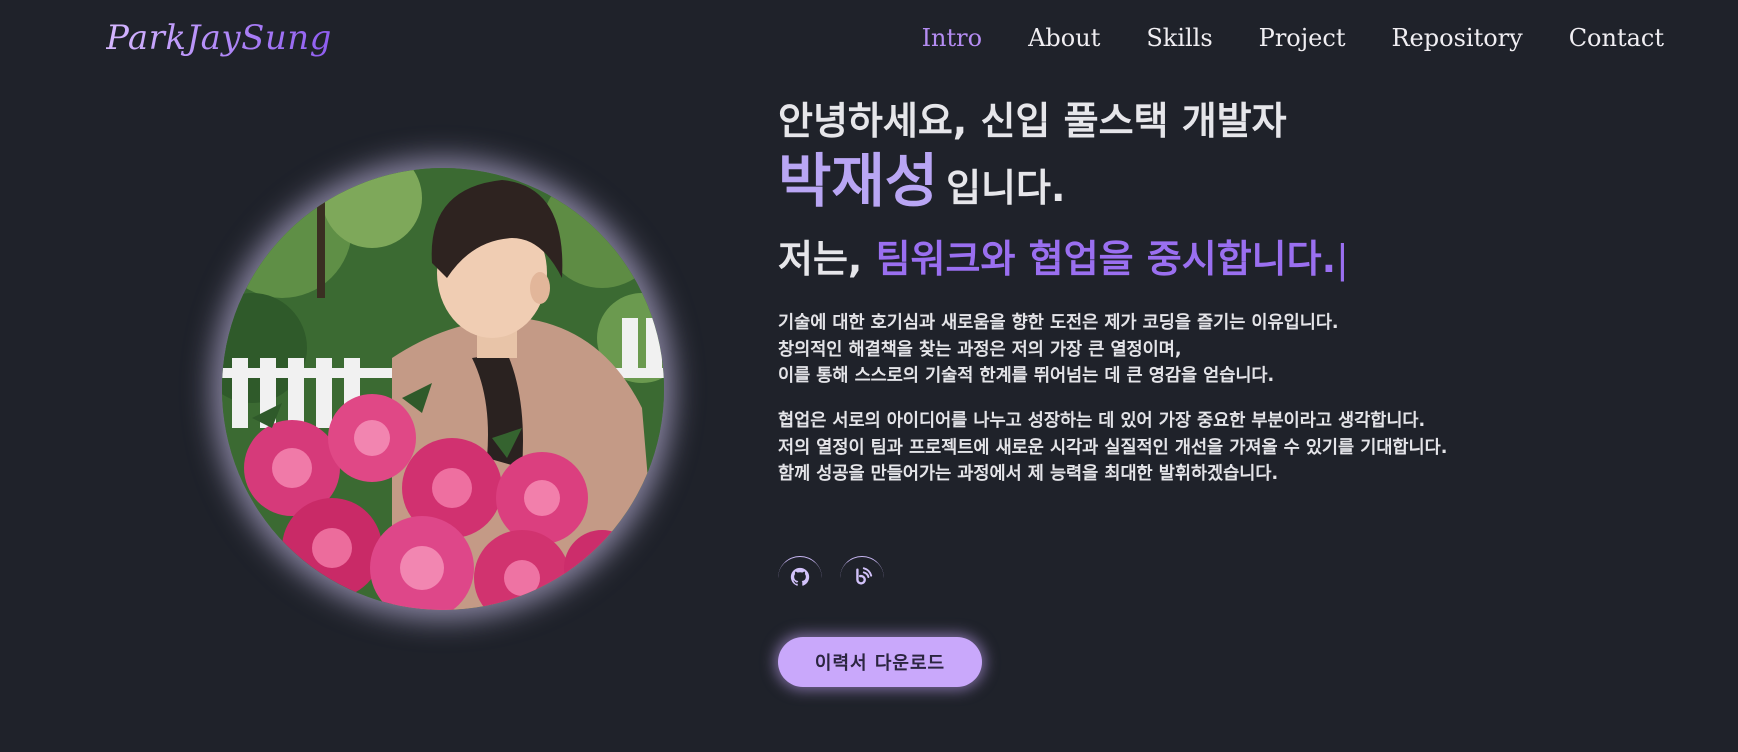 This screenshot has width=1738, height=752. What do you see at coordinates (952, 38) in the screenshot?
I see `nav-item-intro: Intro` at bounding box center [952, 38].